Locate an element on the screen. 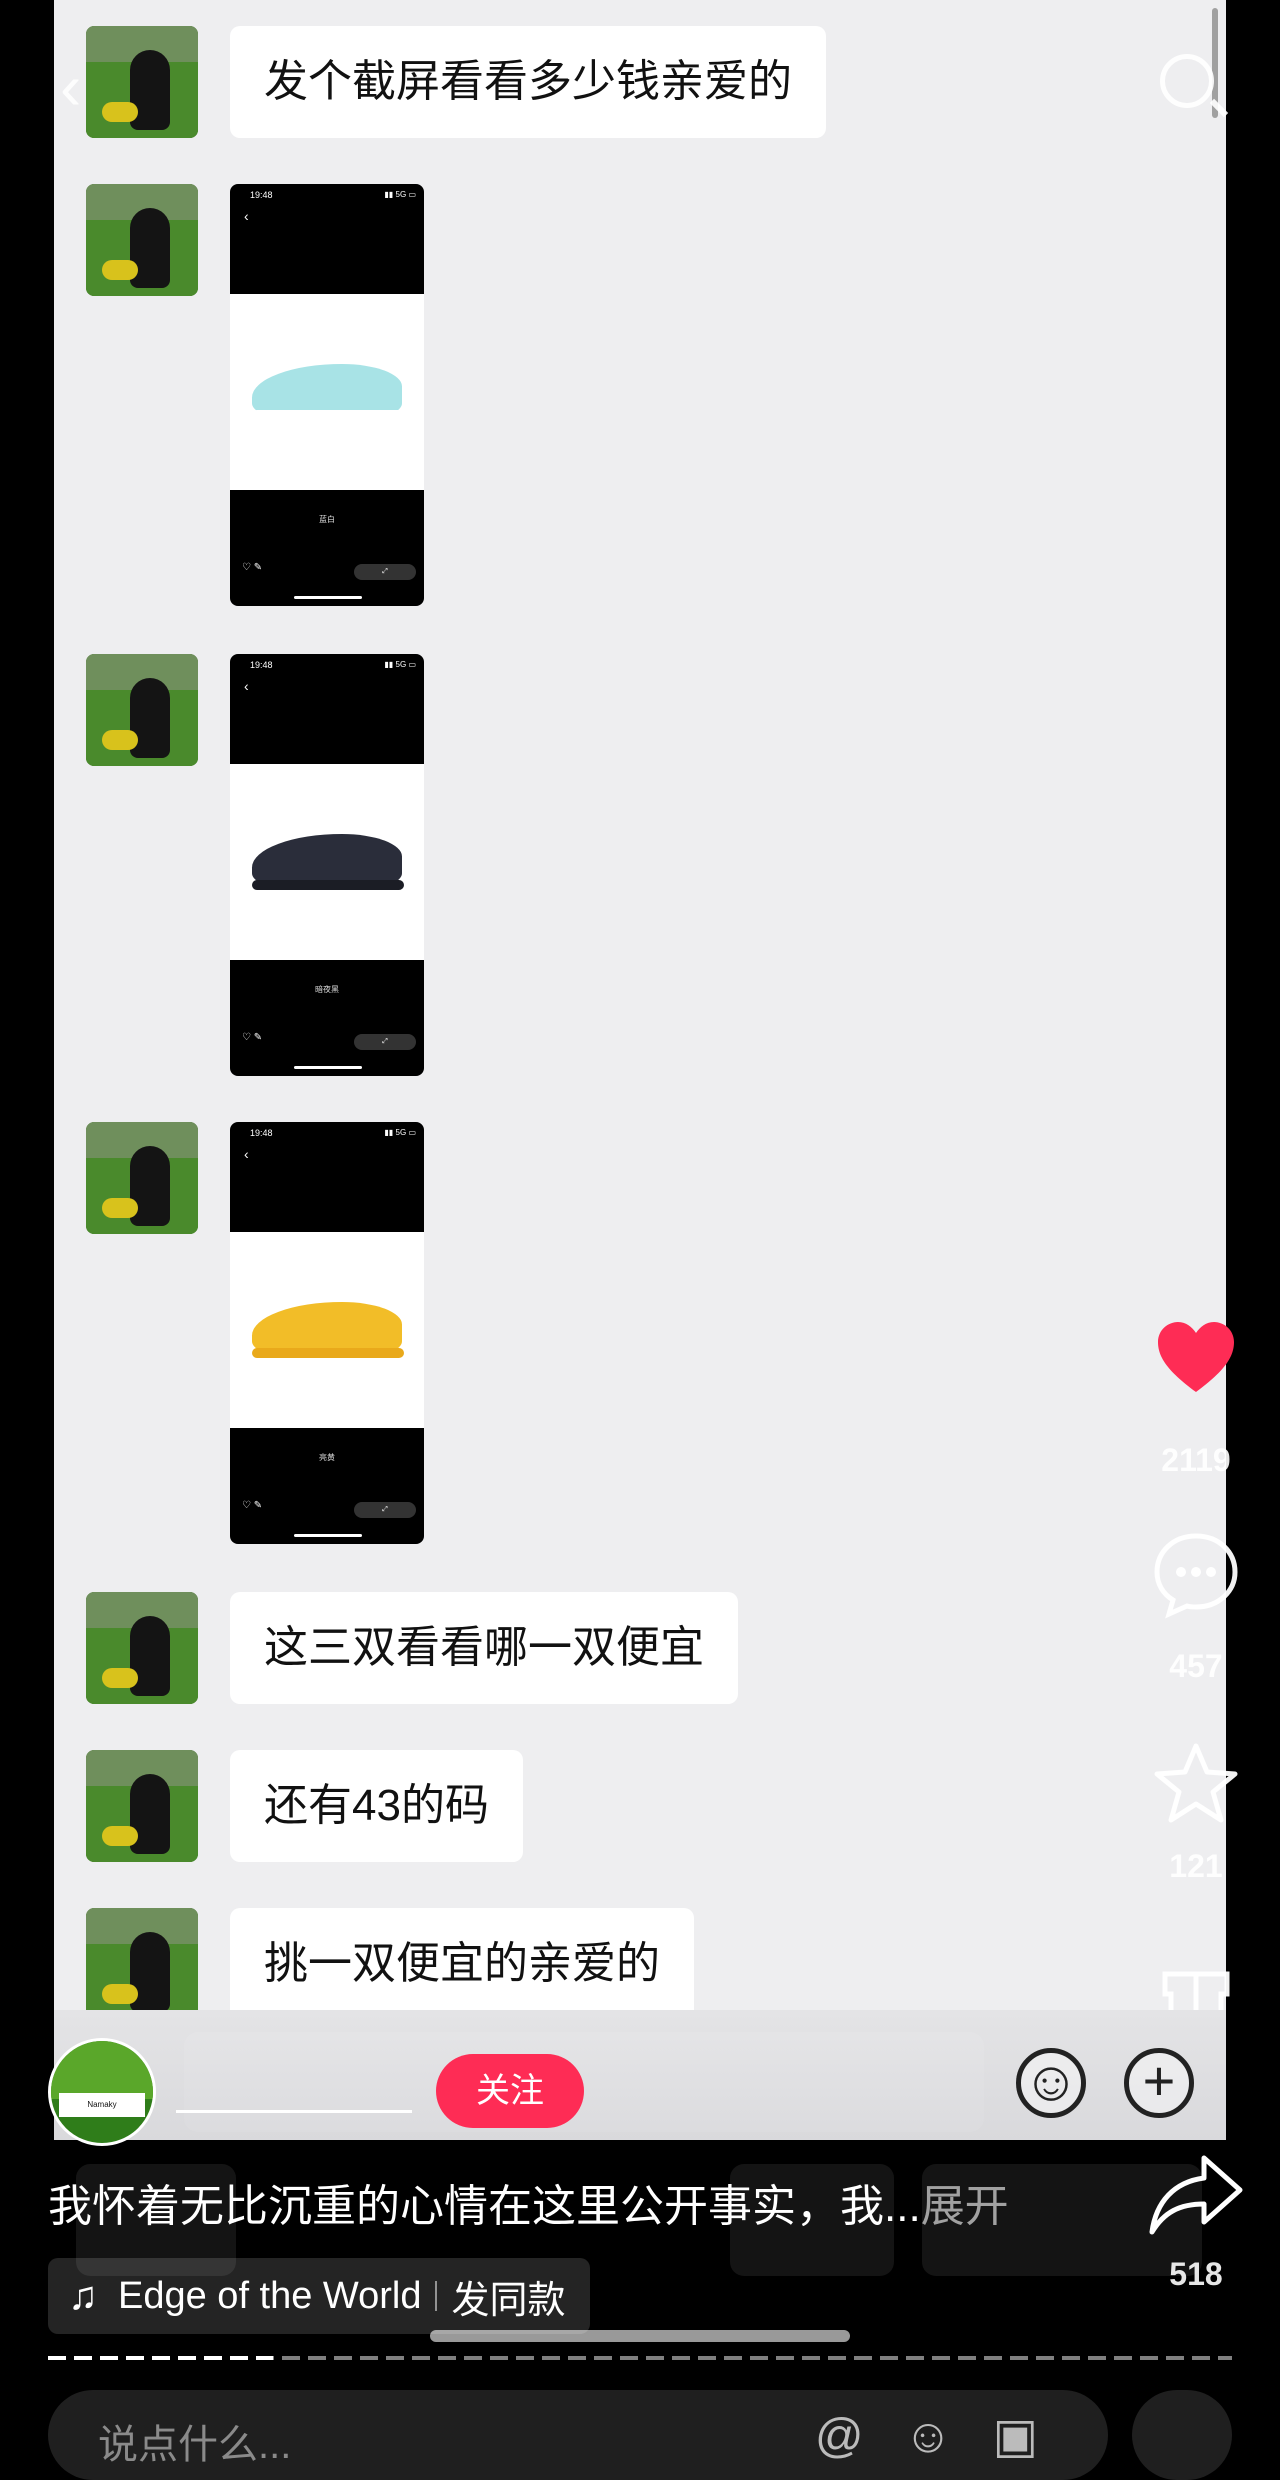 Image resolution: width=1280 pixels, height=2480 pixels. divider is located at coordinates (436, 2296).